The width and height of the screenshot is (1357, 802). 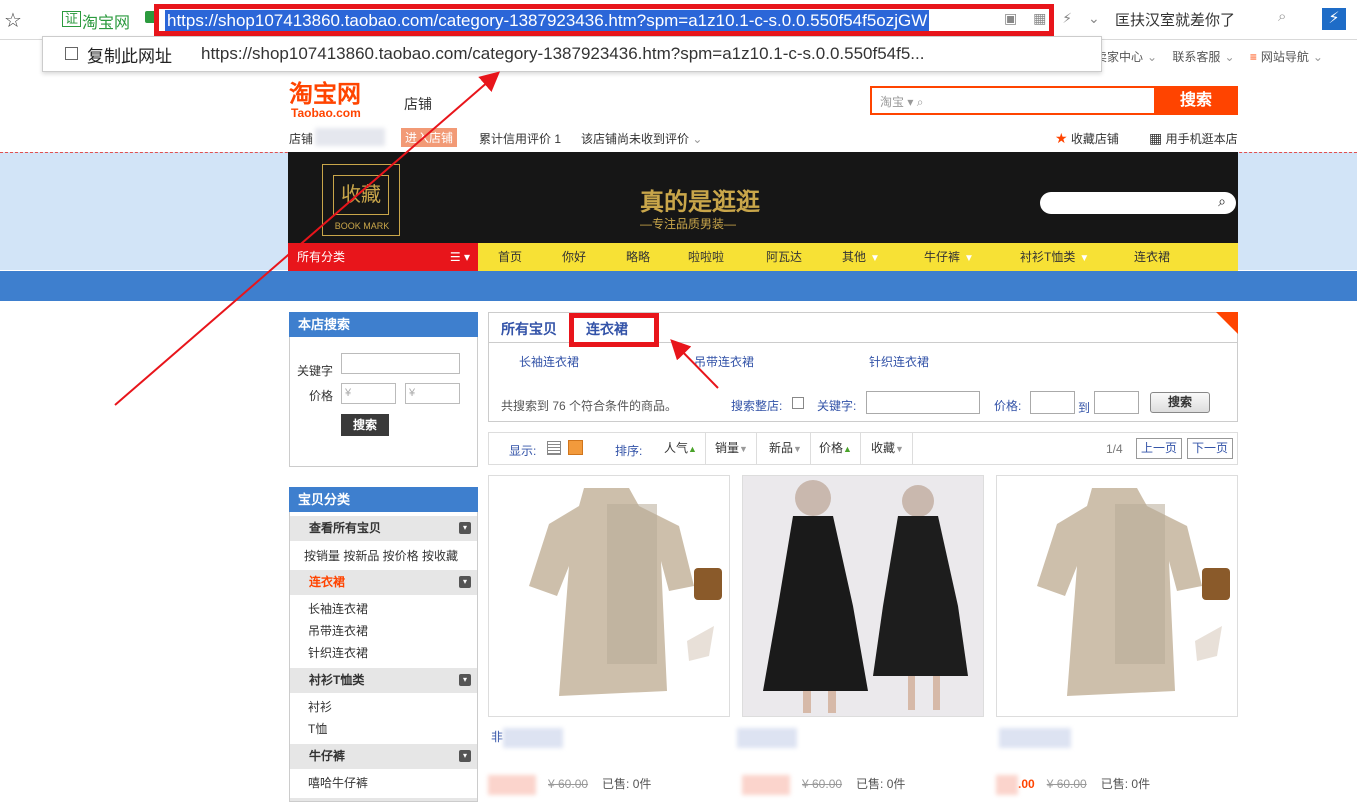 What do you see at coordinates (429, 137) in the screenshot?
I see `enter-shop-button: 进入店铺` at bounding box center [429, 137].